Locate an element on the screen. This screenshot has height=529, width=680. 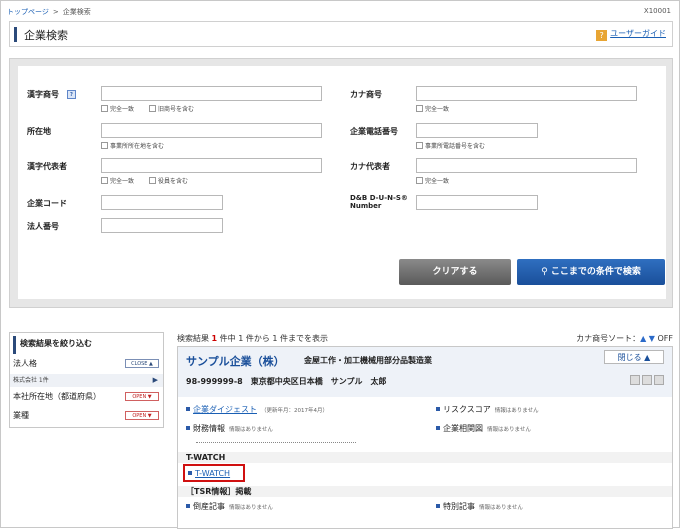
corp-number-input is located at coordinates (162, 225).